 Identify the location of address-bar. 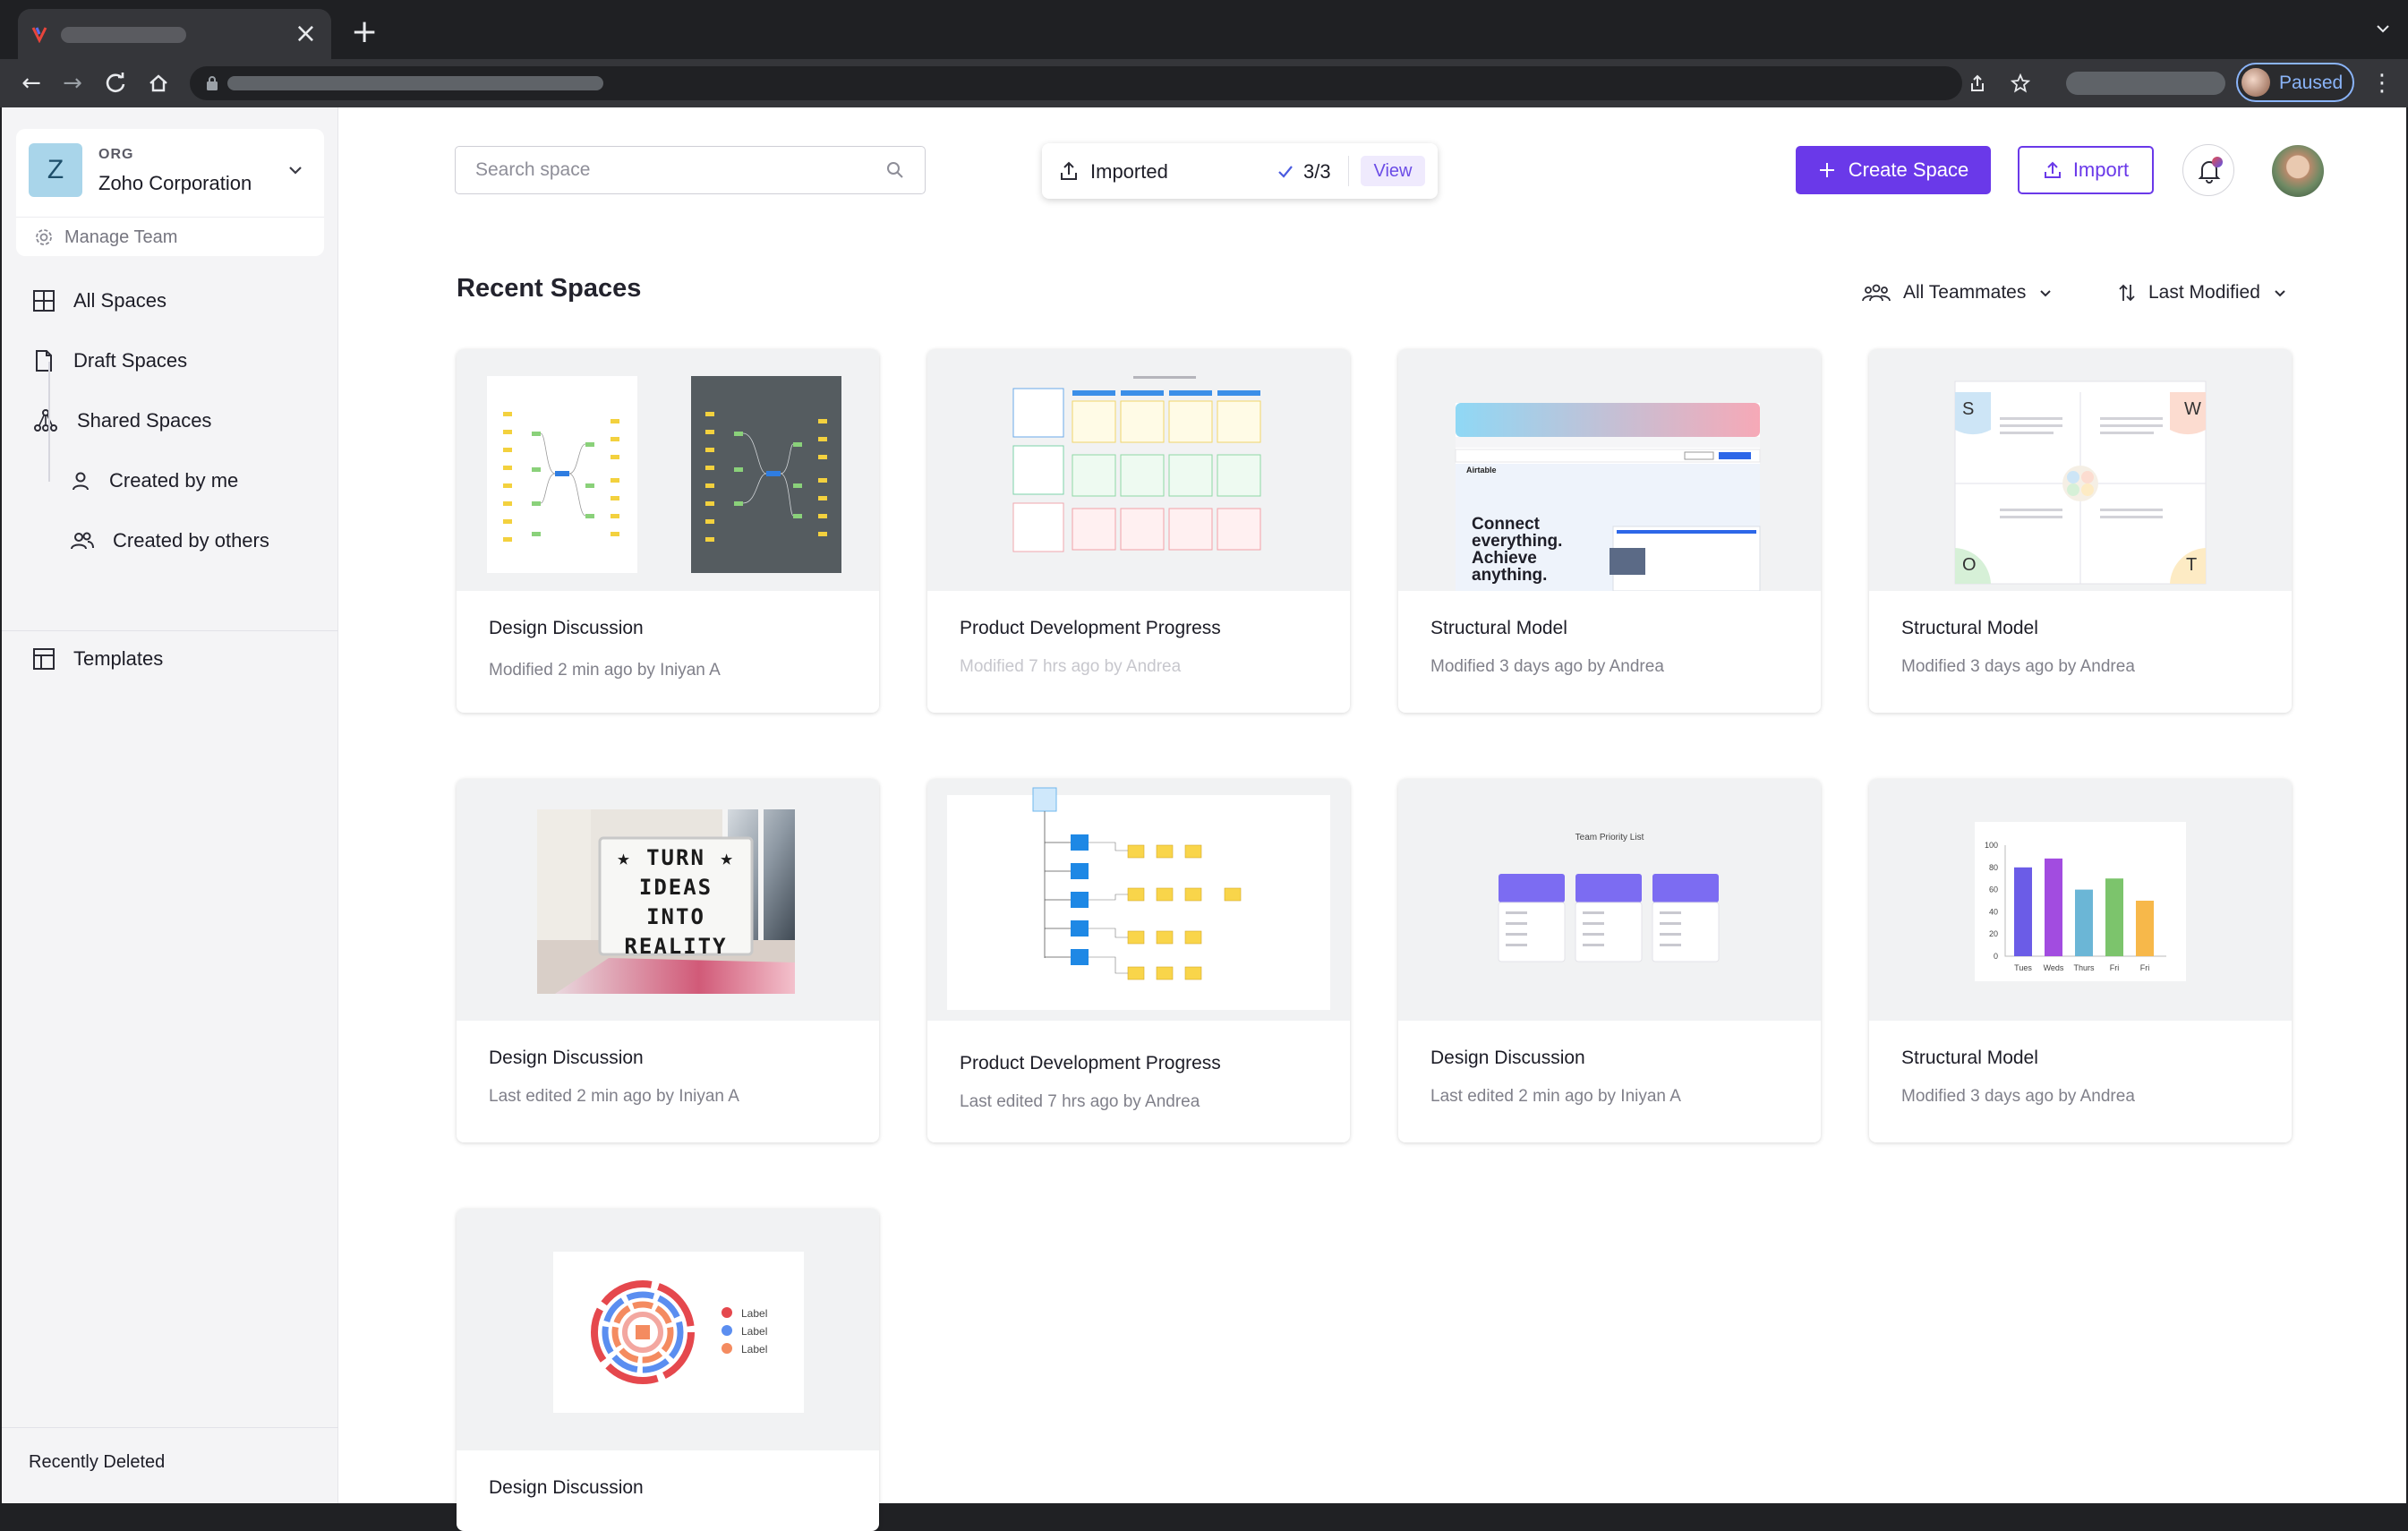
(1110, 83).